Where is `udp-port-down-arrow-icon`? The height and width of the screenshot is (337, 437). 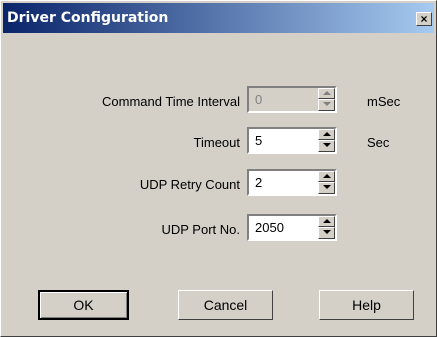
udp-port-down-arrow-icon is located at coordinates (326, 233).